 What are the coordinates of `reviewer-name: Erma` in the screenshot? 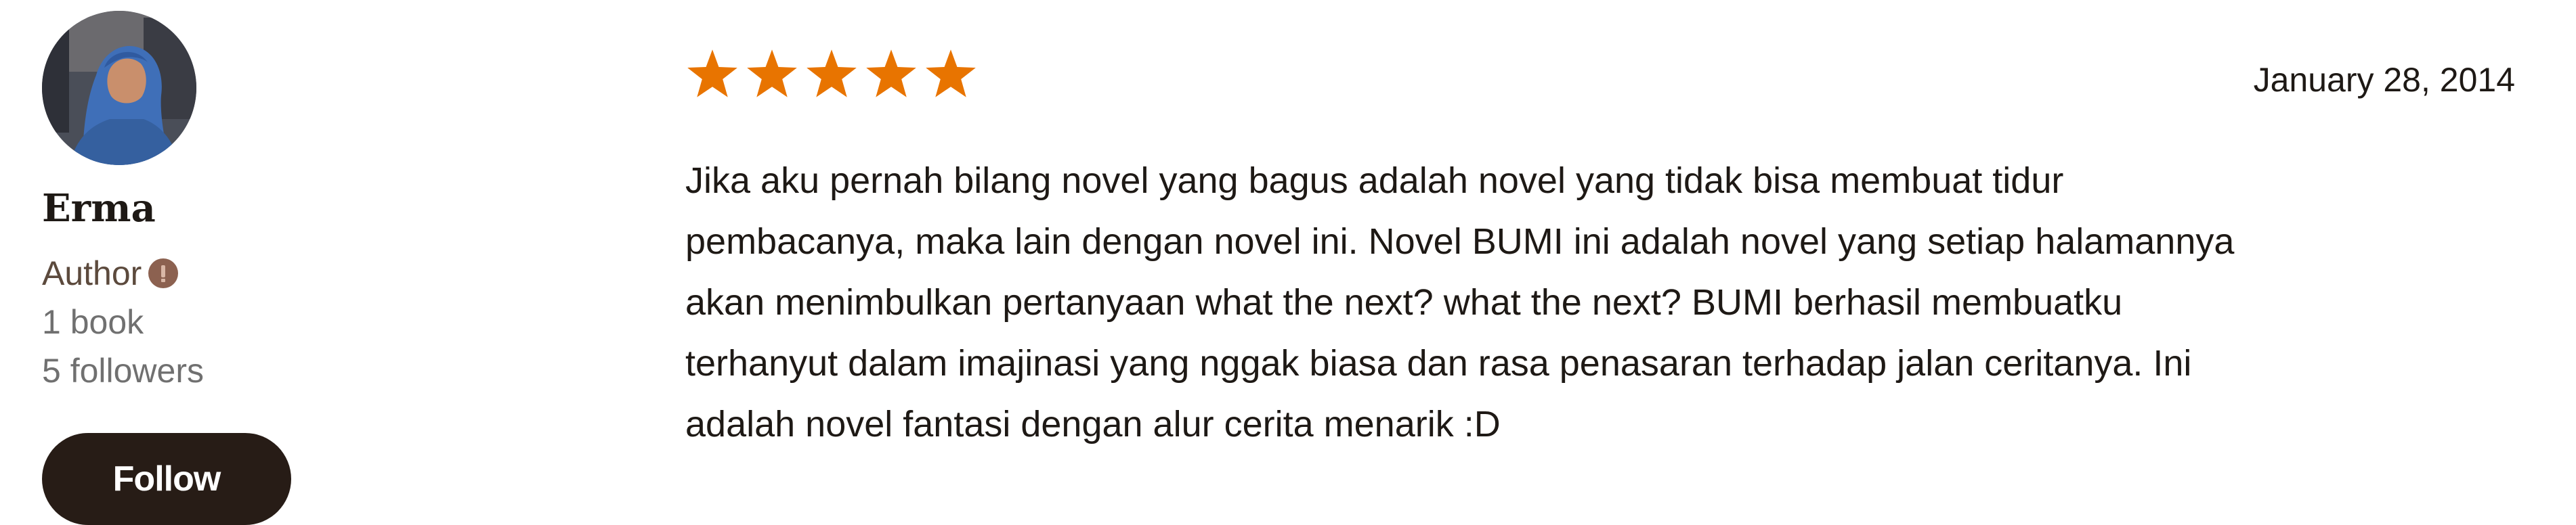 It's located at (99, 208).